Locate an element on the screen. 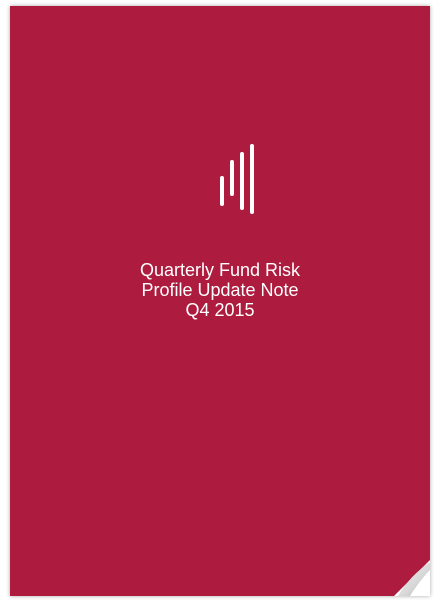 The width and height of the screenshot is (441, 604). title-line-2: Profile Update Note is located at coordinates (220, 290).